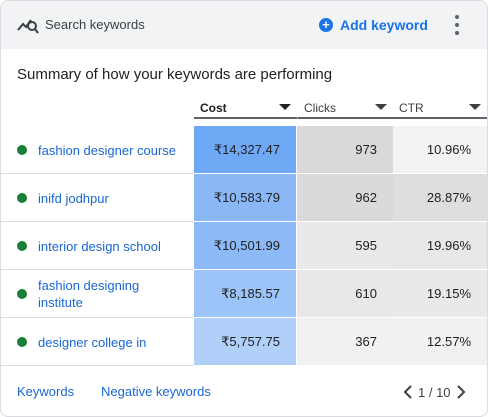 This screenshot has width=488, height=417. Describe the element at coordinates (384, 25) in the screenshot. I see `add-keyword-label: Add keyword` at that location.